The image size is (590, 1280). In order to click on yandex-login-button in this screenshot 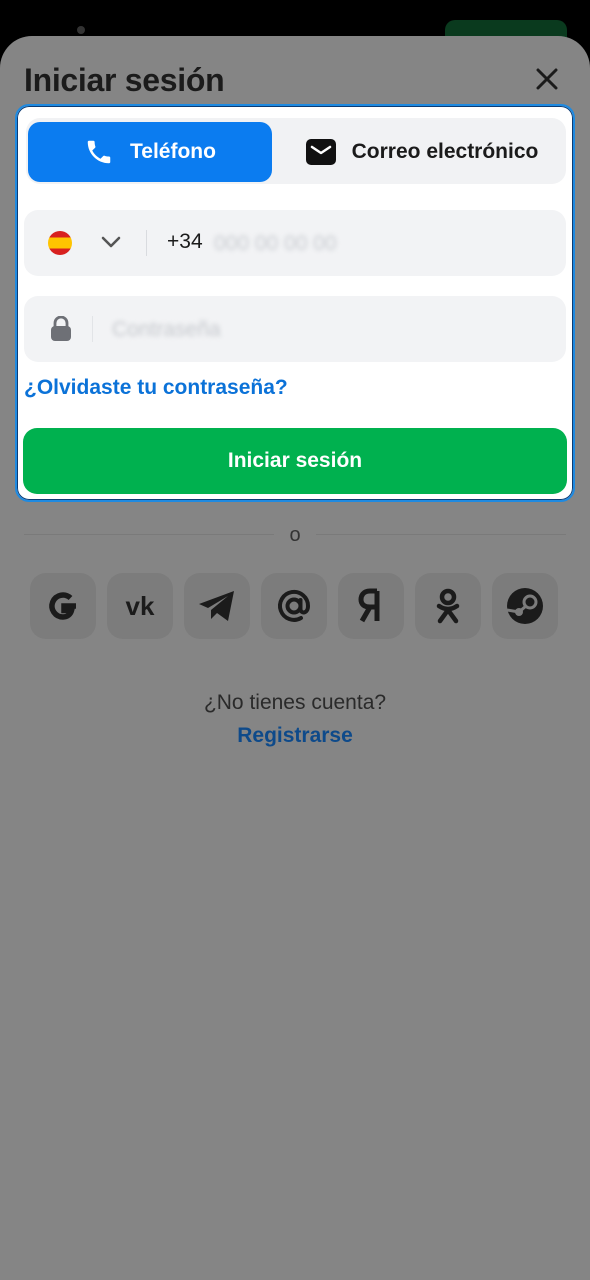, I will do `click(371, 606)`.